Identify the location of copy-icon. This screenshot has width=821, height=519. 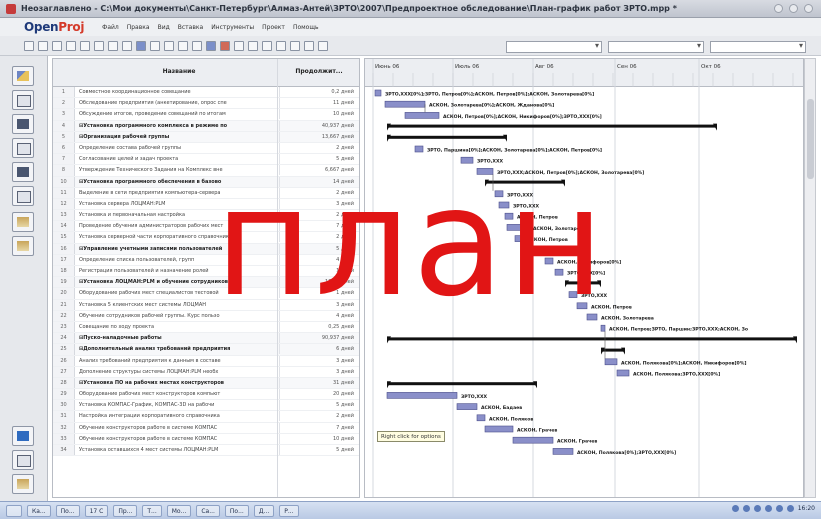
(113, 45).